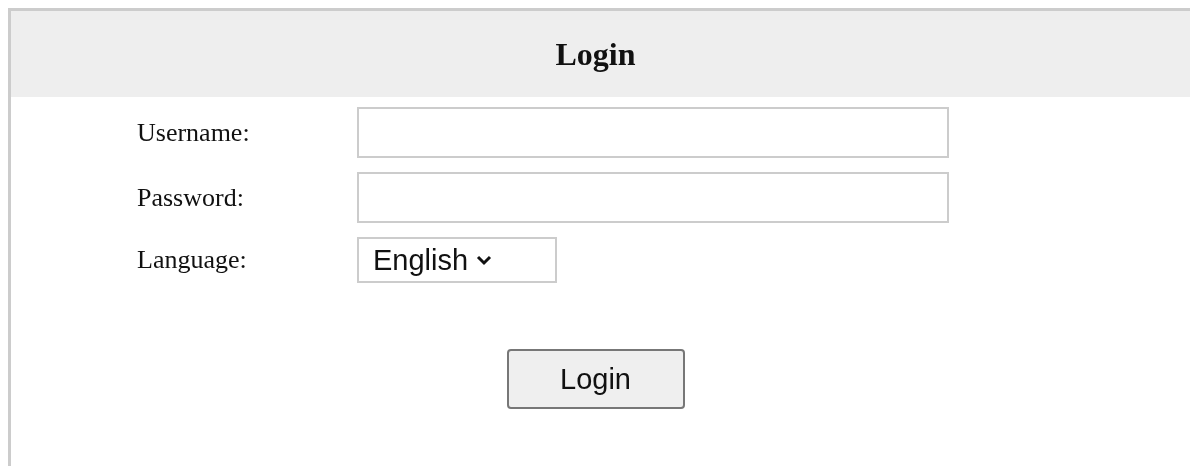 This screenshot has width=1190, height=466. I want to click on password-field, so click(653, 197).